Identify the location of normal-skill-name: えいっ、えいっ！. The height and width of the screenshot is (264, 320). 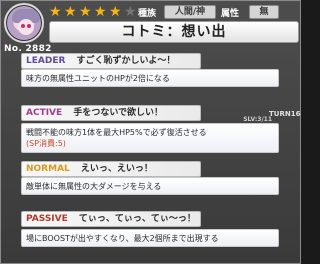
(116, 169).